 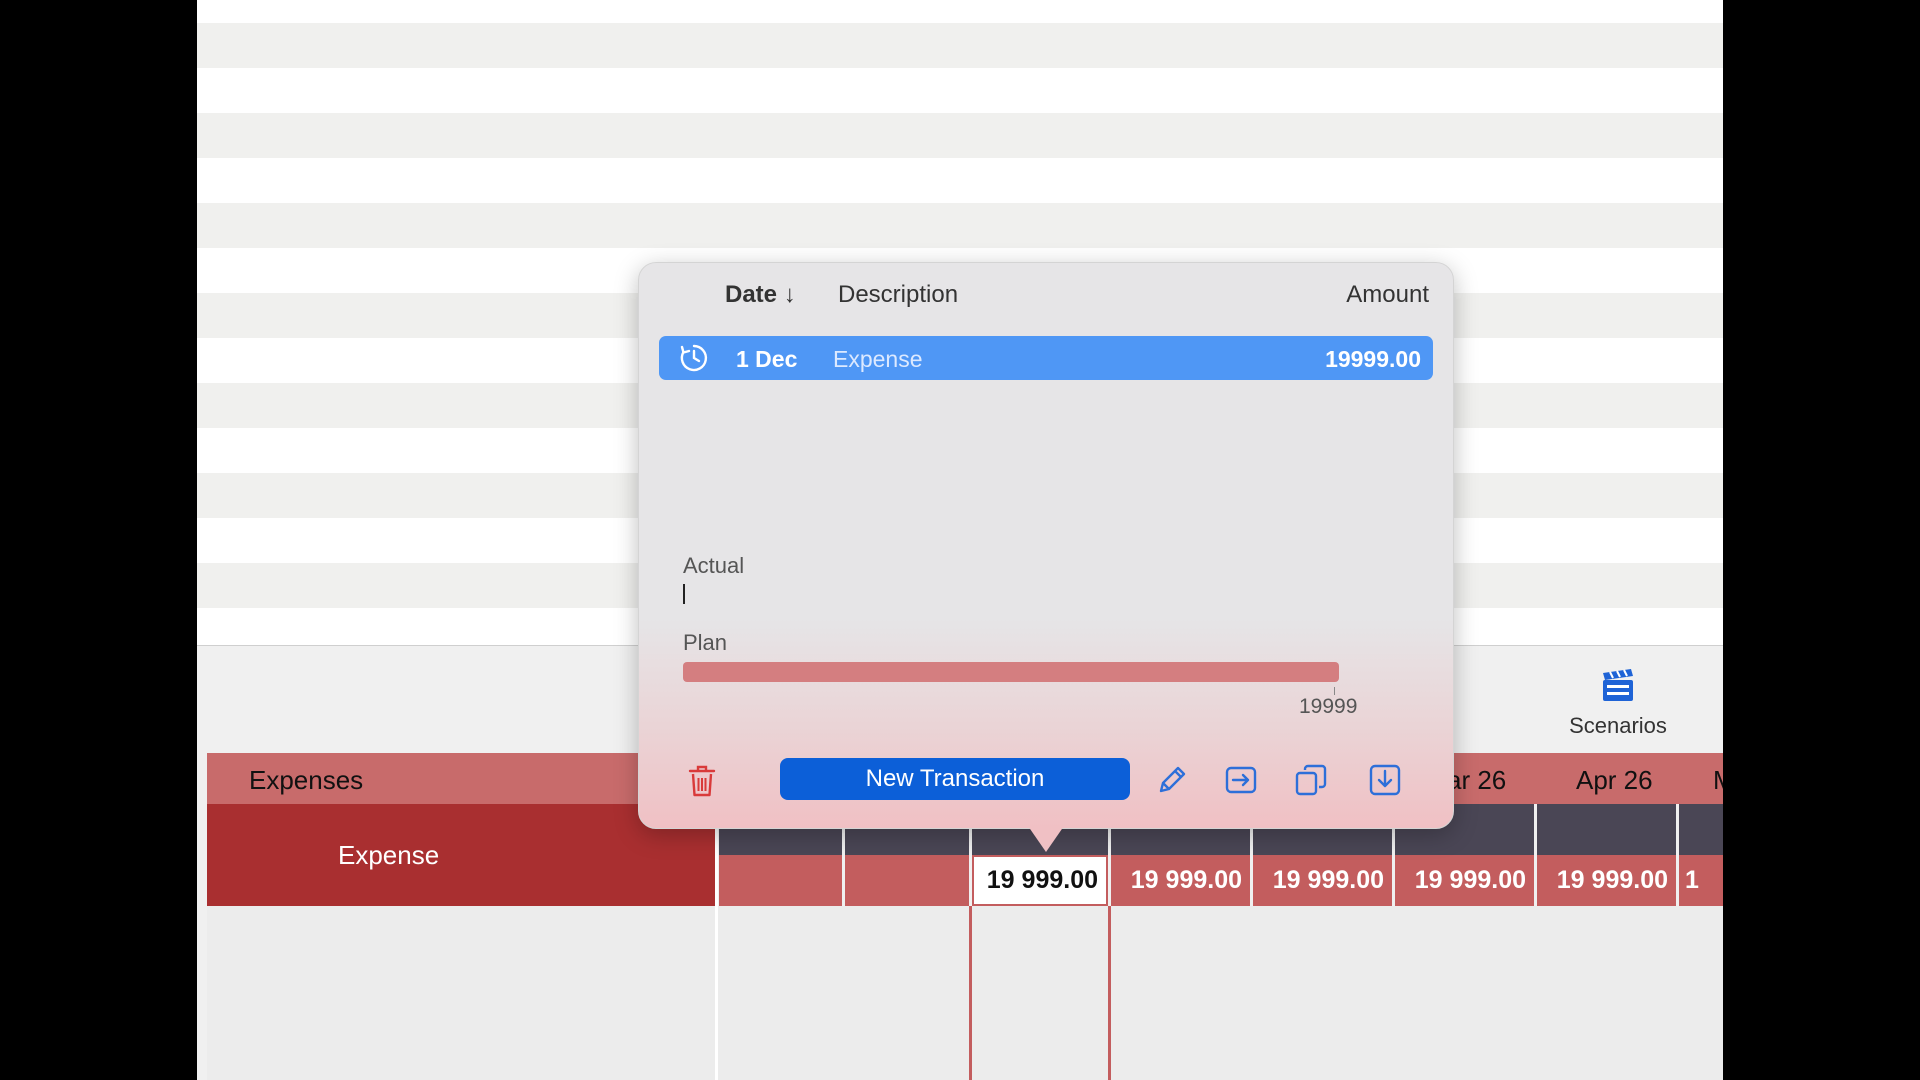 What do you see at coordinates (1718, 780) in the screenshot?
I see `month-header: M` at bounding box center [1718, 780].